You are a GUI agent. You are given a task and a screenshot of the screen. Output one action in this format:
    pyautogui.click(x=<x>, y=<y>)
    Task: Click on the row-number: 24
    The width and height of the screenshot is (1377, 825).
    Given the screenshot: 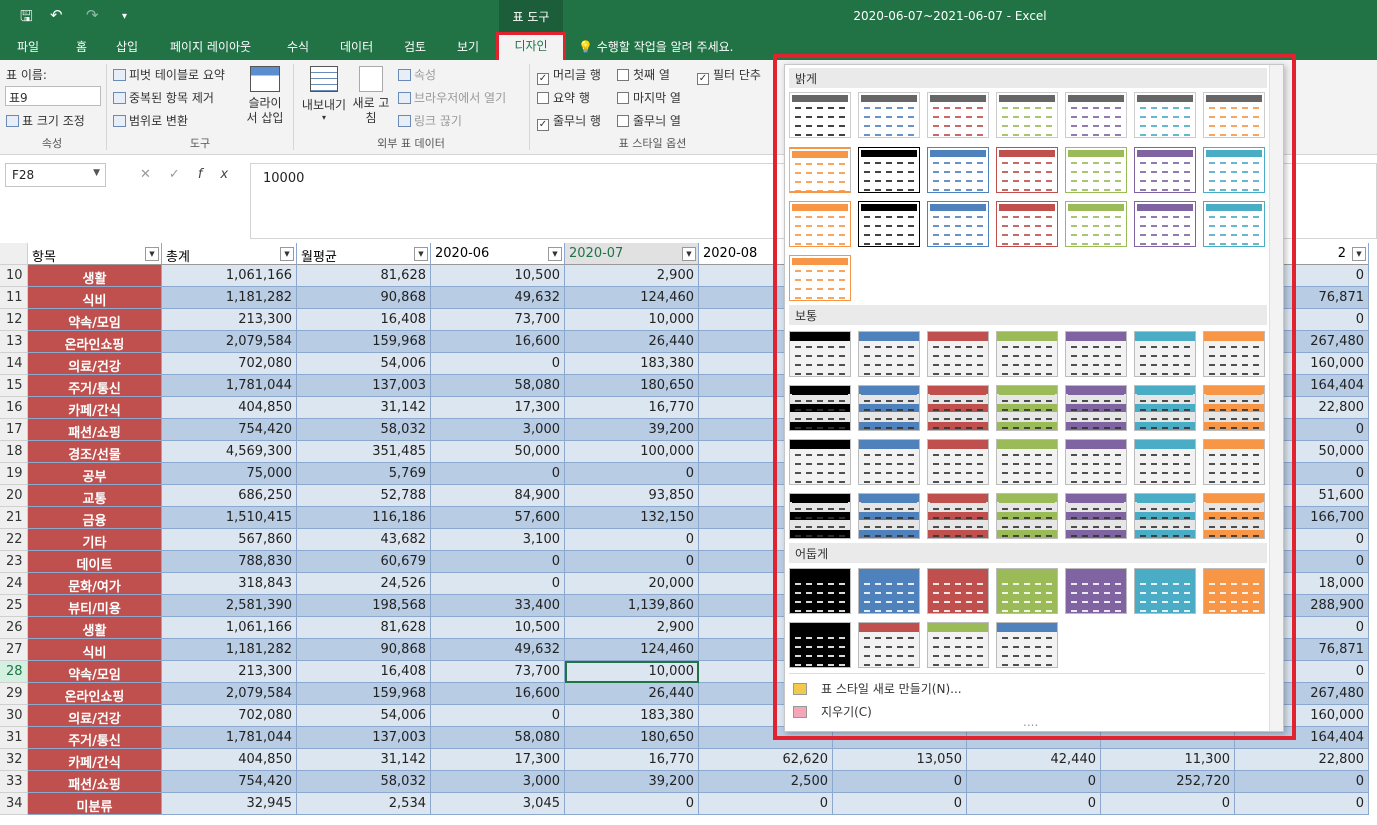 What is the action you would take?
    pyautogui.click(x=14, y=584)
    